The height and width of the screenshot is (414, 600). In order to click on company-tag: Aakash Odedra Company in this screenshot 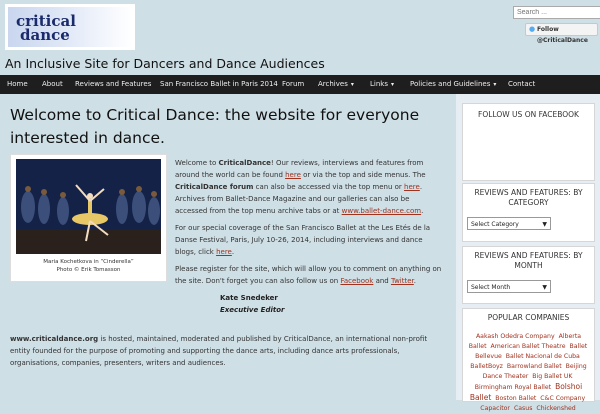, I will do `click(515, 336)`.